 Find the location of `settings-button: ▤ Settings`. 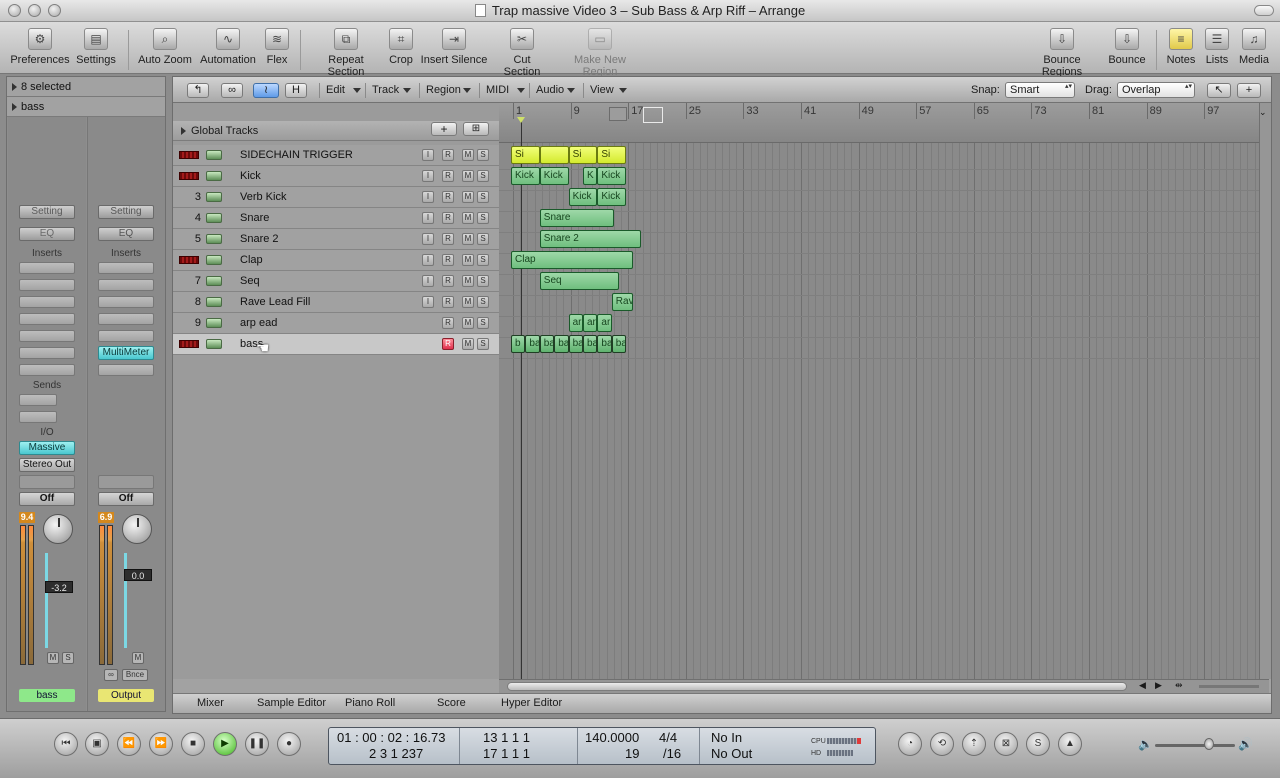

settings-button: ▤ Settings is located at coordinates (96, 47).